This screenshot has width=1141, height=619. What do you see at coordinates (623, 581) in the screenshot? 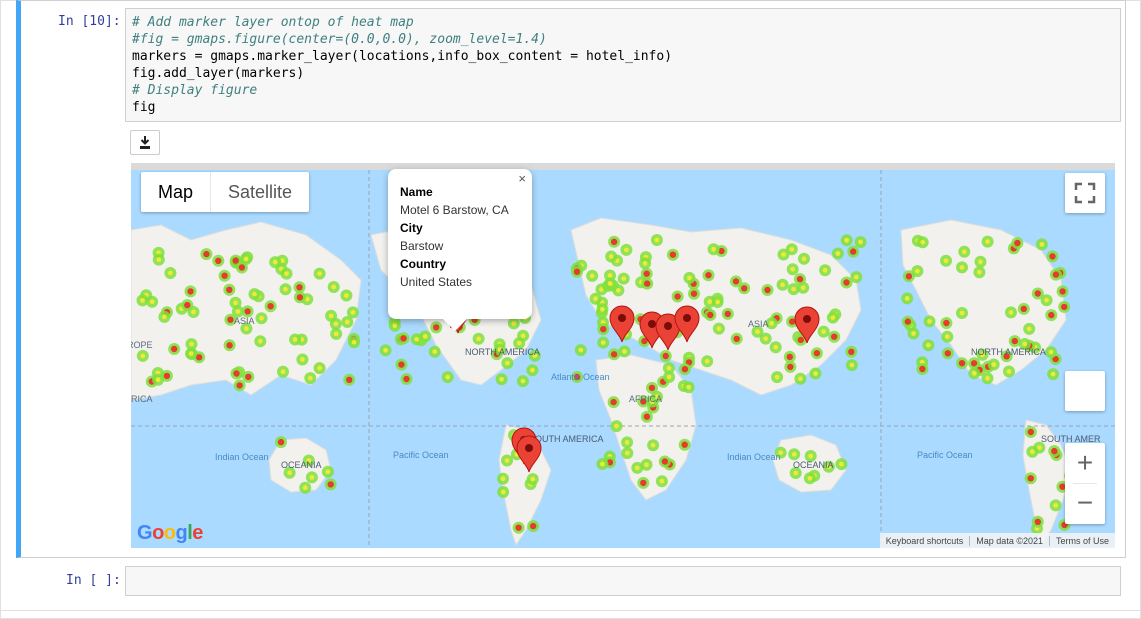
I see `empty-code-cell` at bounding box center [623, 581].